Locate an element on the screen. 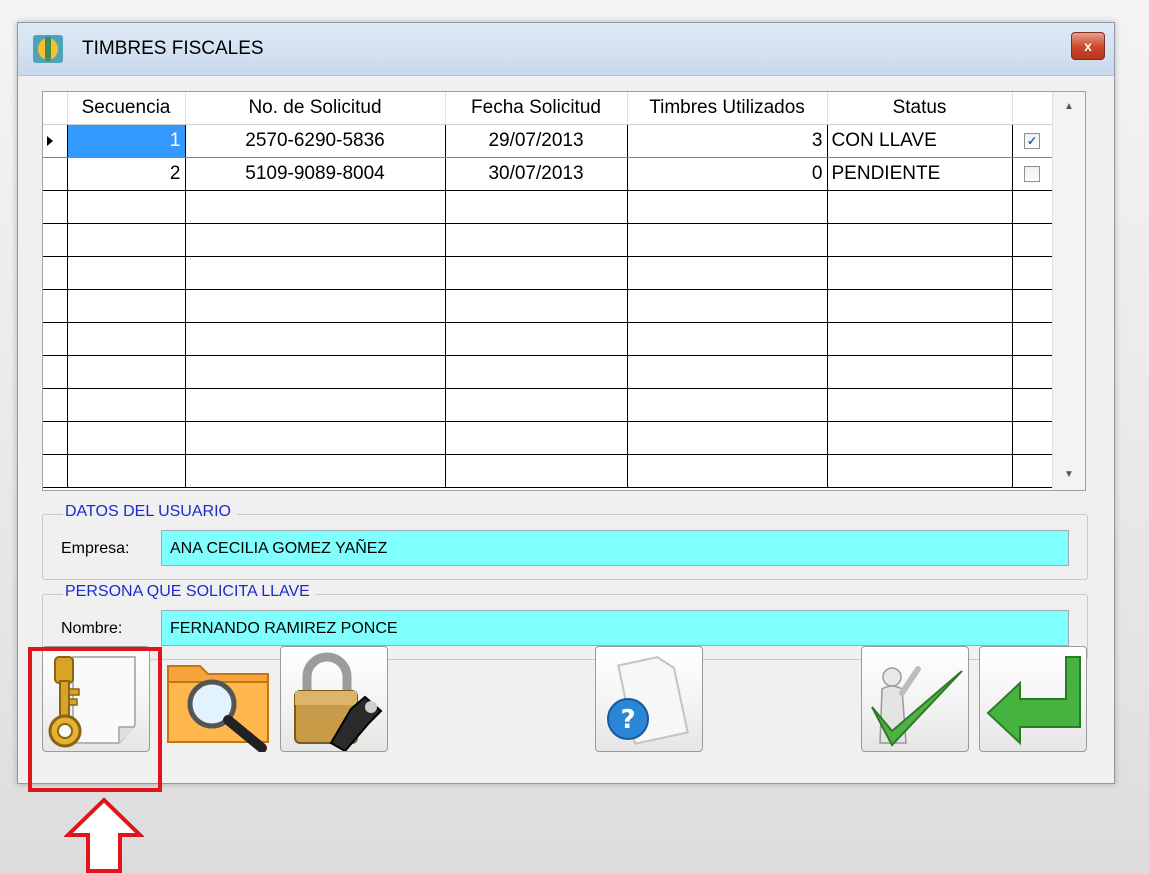 This screenshot has height=874, width=1149. cell-status: PENDIENTE is located at coordinates (920, 174).